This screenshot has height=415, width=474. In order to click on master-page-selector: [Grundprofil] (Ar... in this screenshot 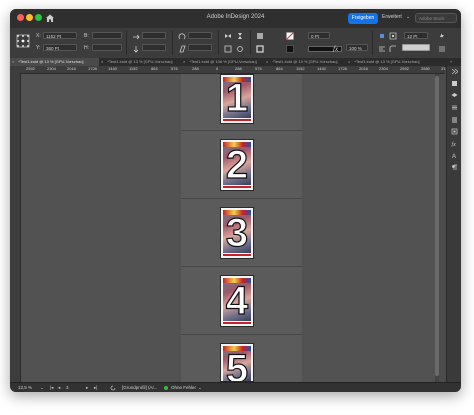, I will do `click(140, 387)`.